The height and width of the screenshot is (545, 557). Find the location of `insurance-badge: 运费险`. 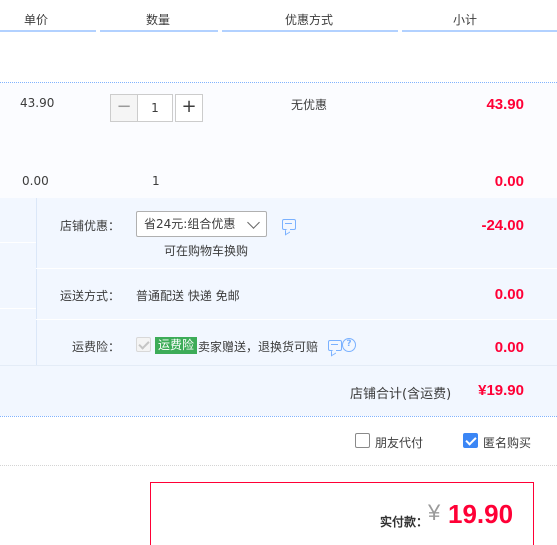

insurance-badge: 运费险 is located at coordinates (176, 345).